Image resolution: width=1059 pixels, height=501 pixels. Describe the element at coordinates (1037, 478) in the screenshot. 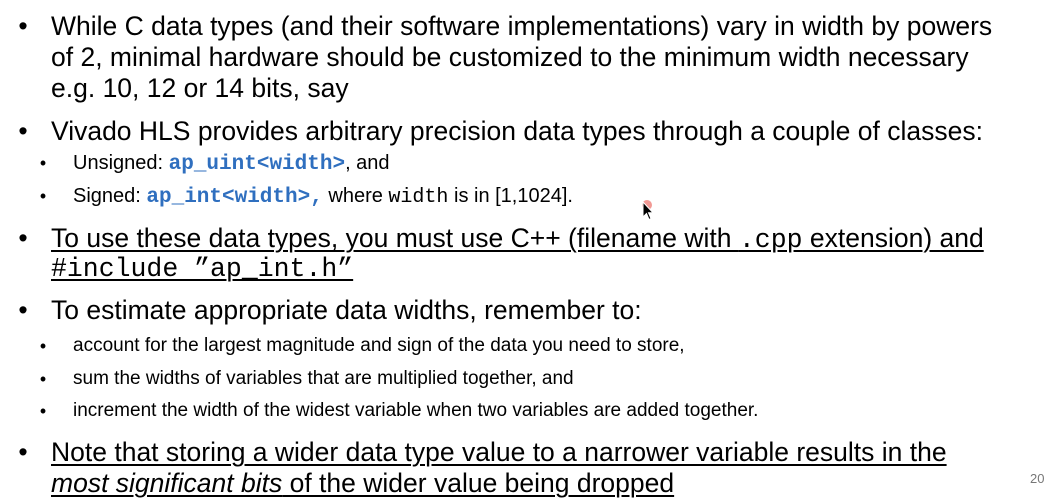

I see `page-number: 20` at that location.